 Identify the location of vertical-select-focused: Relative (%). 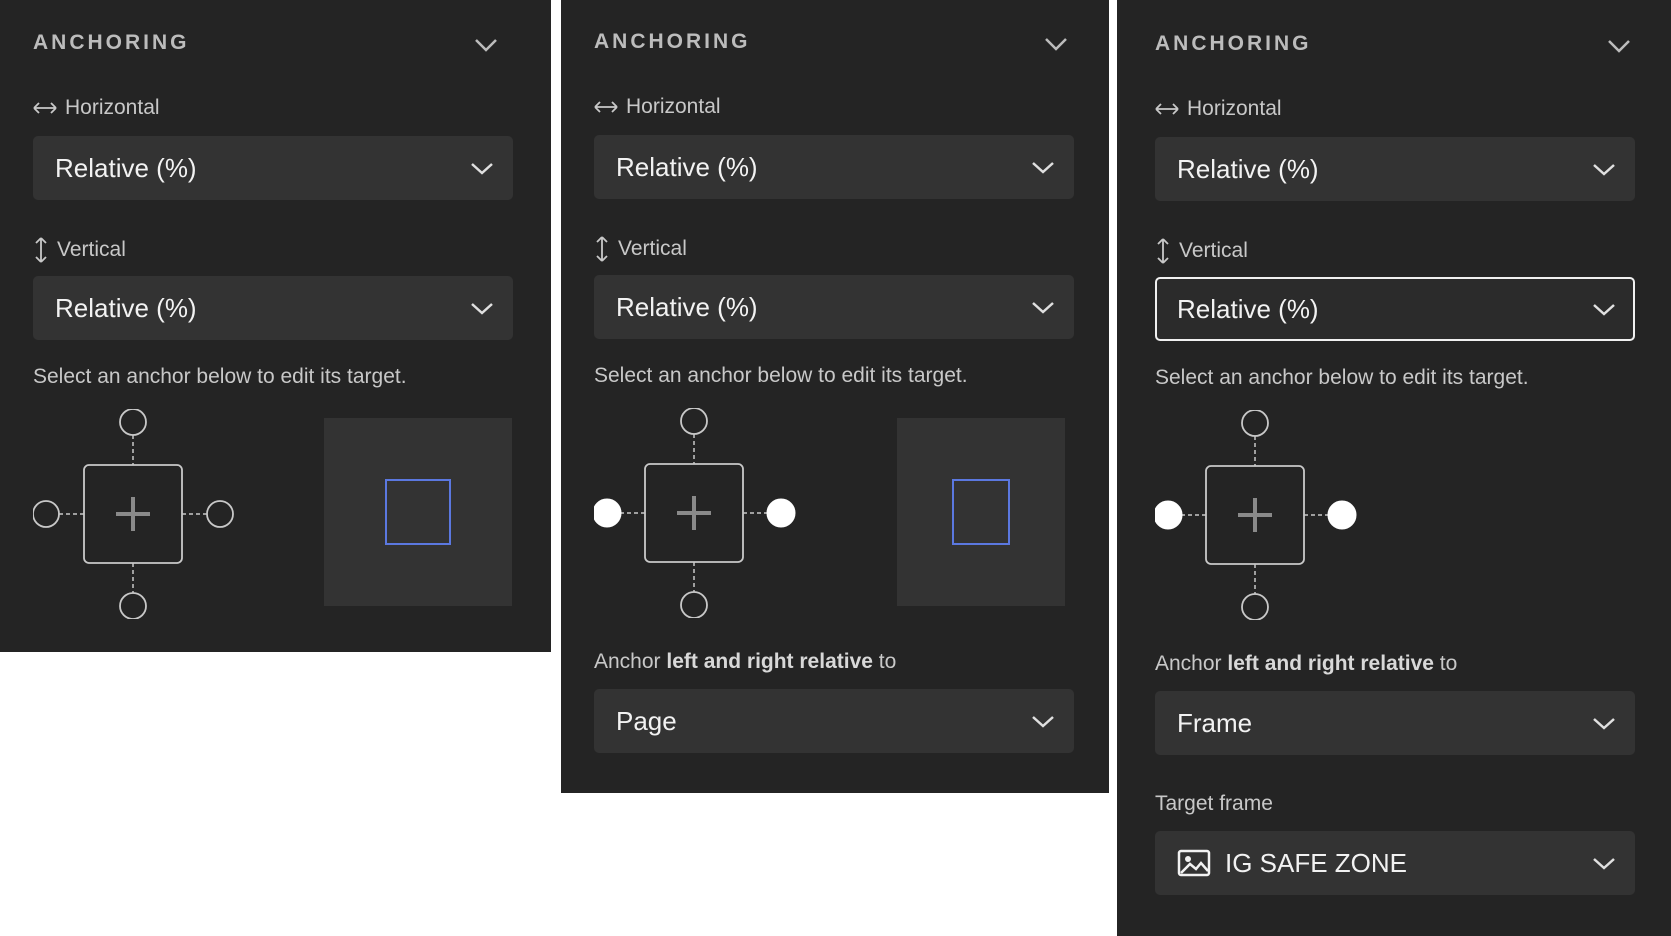
(1395, 309).